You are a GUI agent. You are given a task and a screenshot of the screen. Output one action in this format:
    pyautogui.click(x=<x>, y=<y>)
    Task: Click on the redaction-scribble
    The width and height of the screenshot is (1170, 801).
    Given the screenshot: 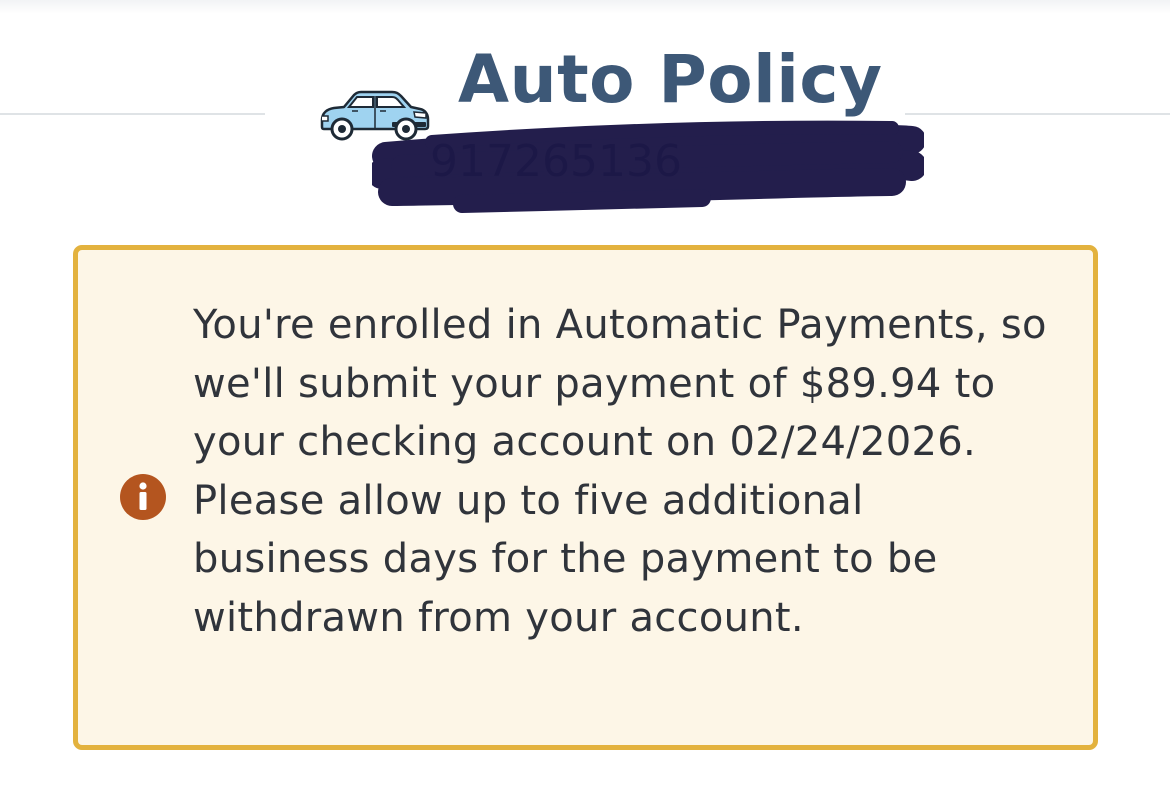 What is the action you would take?
    pyautogui.click(x=648, y=166)
    